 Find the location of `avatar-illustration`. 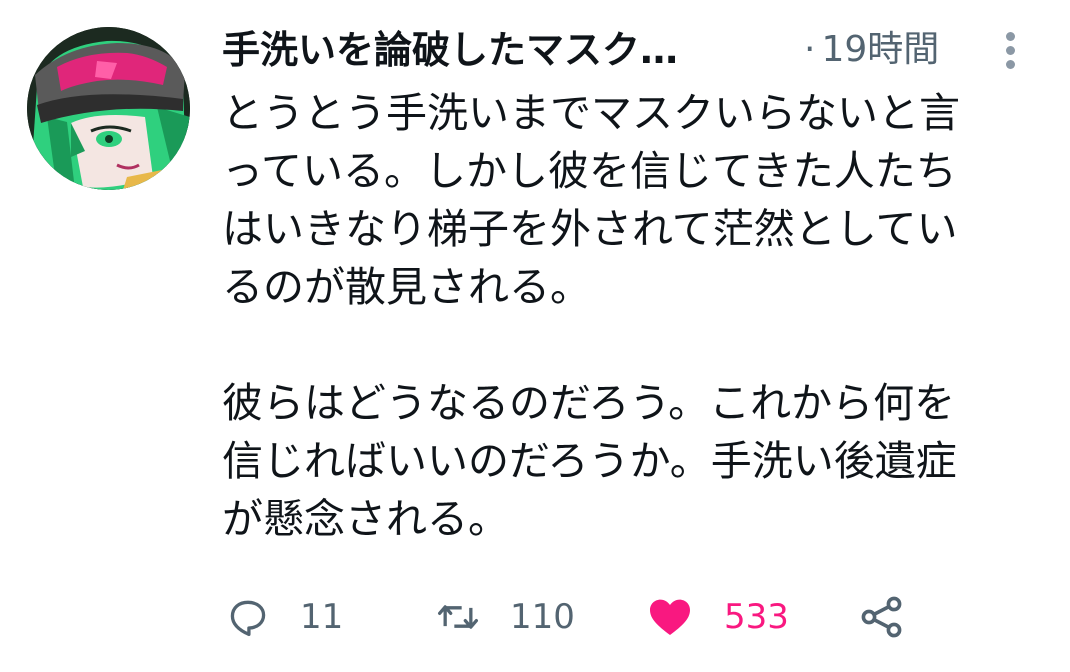

avatar-illustration is located at coordinates (108, 108).